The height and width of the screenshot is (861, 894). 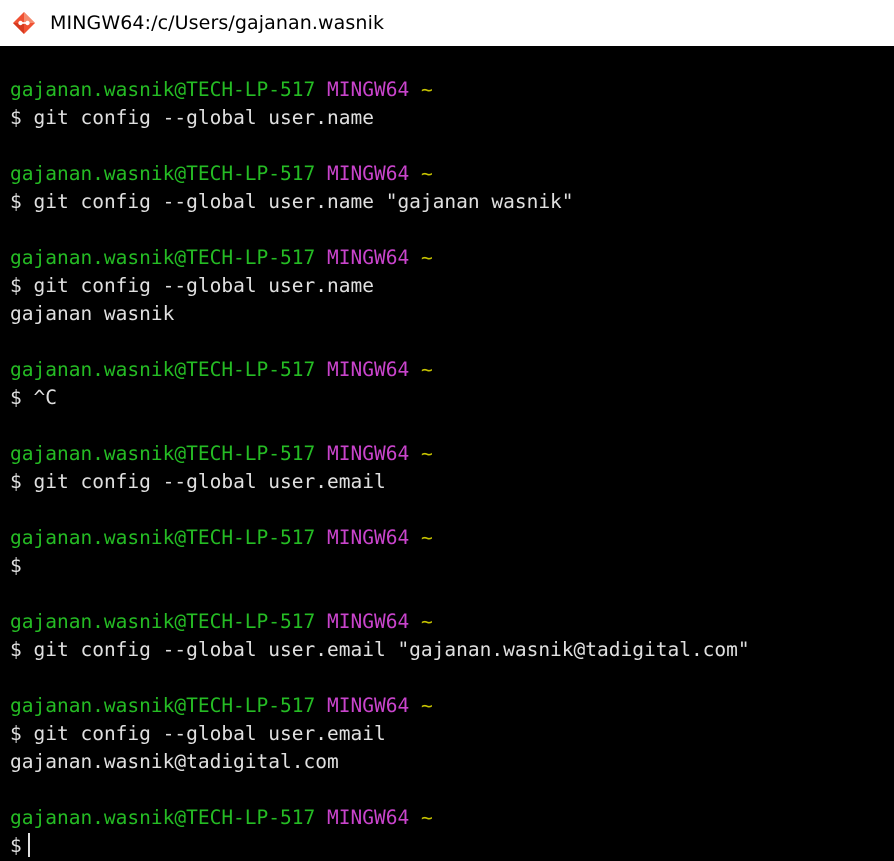 I want to click on text-cursor, so click(x=28, y=845).